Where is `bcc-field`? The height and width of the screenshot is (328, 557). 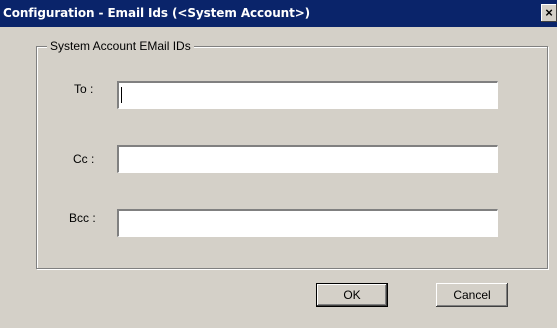 bcc-field is located at coordinates (307, 223).